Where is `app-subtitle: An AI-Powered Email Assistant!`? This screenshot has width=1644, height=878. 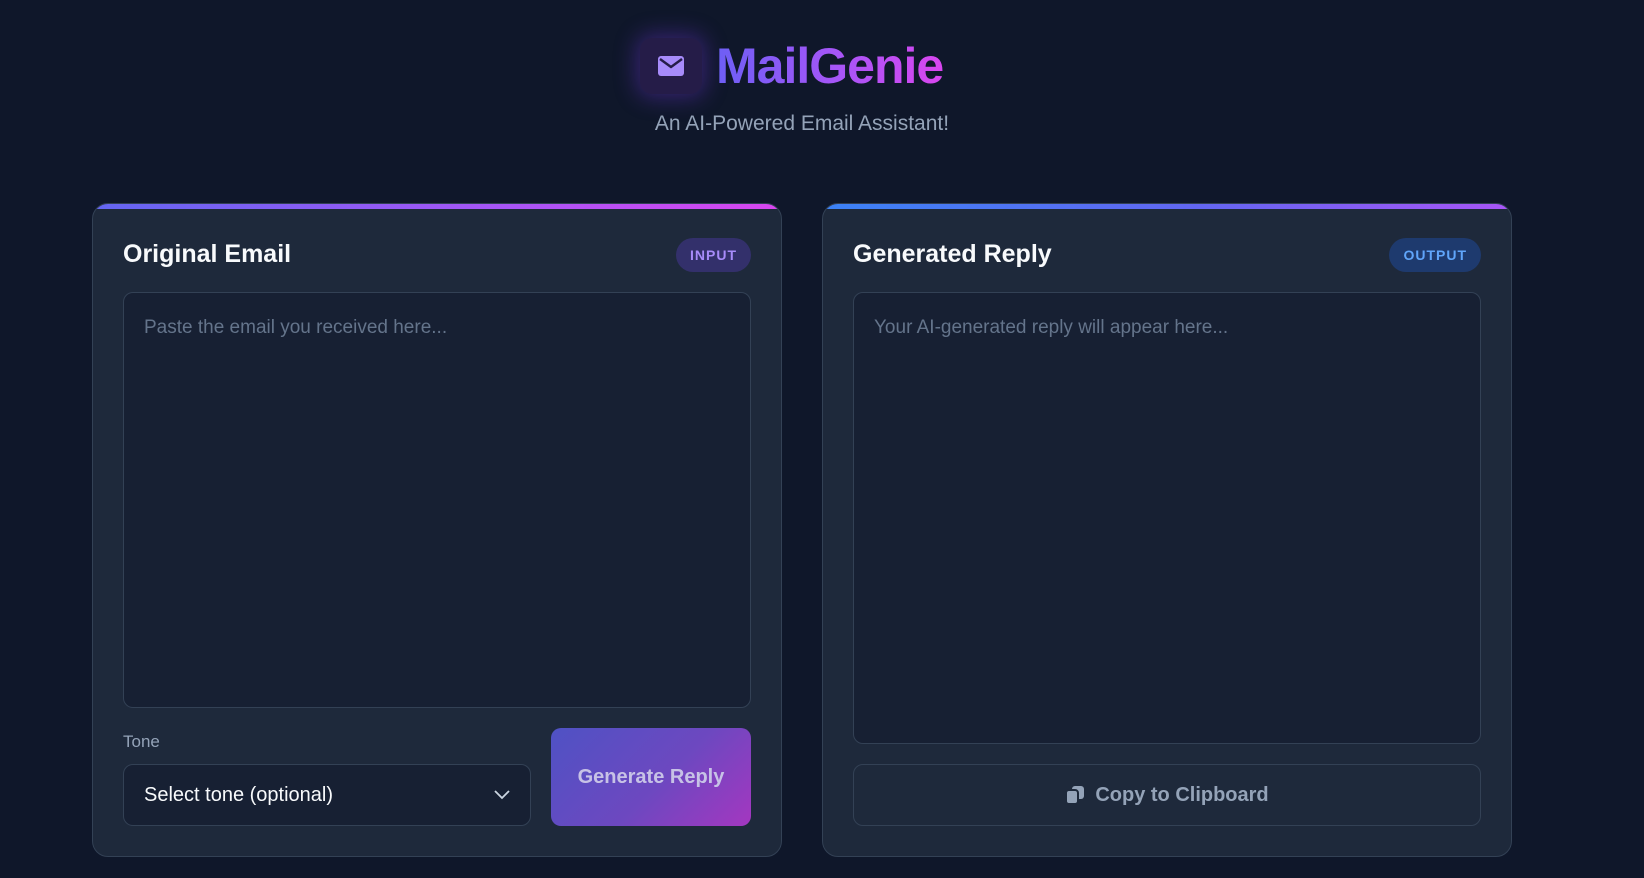 app-subtitle: An AI-Powered Email Assistant! is located at coordinates (802, 123).